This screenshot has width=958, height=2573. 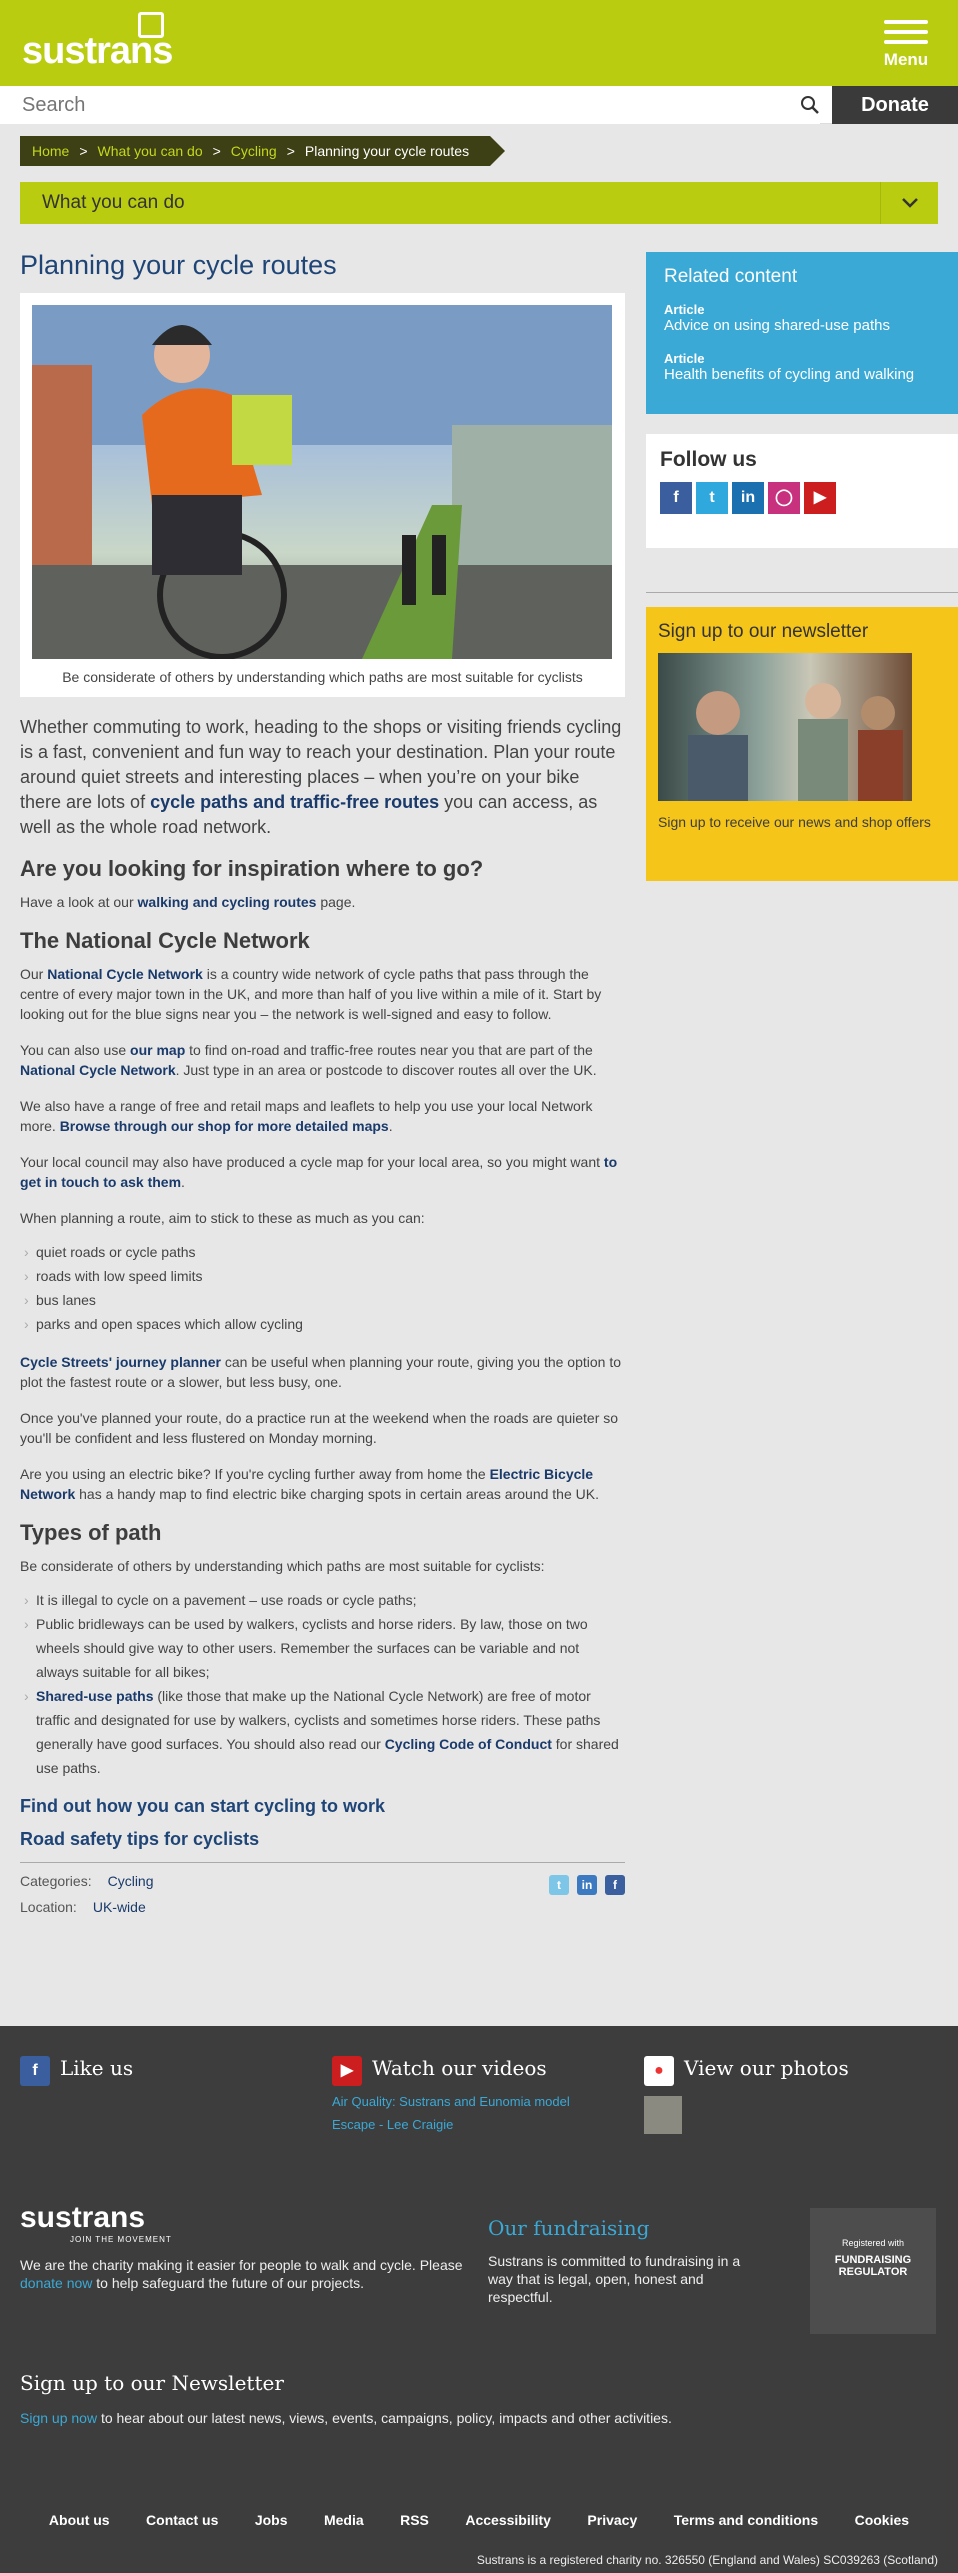 I want to click on shared-use-paths-link: Shared-use paths, so click(x=94, y=1696).